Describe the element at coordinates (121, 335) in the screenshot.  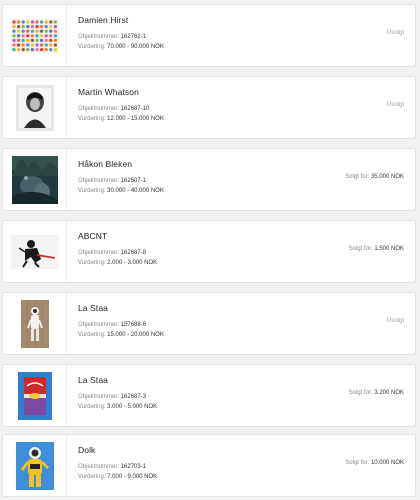
I see `valuation-line: Vurdering: 15.000 - 20.000 NOK` at that location.